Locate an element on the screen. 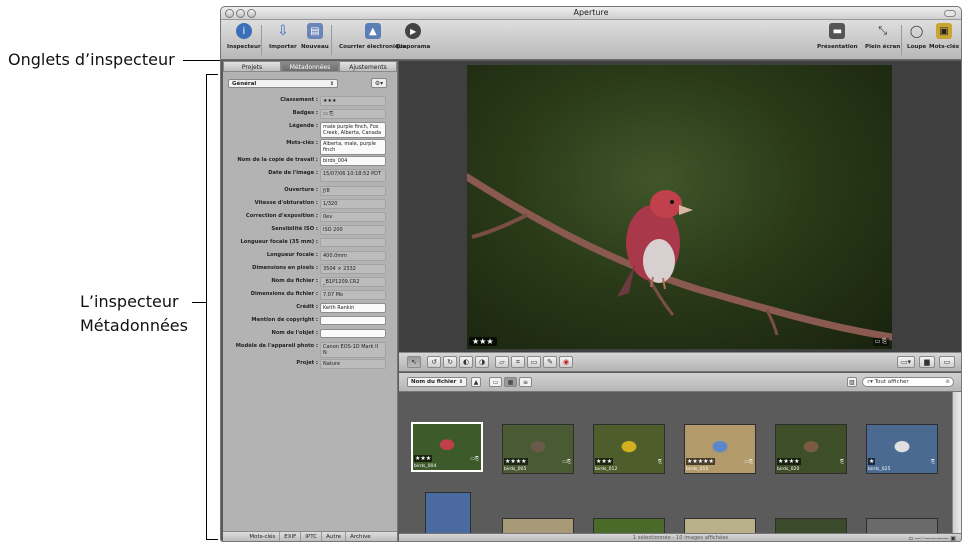 This screenshot has height=546, width=968. loupe-button: ◯ Loupe is located at coordinates (916, 36).